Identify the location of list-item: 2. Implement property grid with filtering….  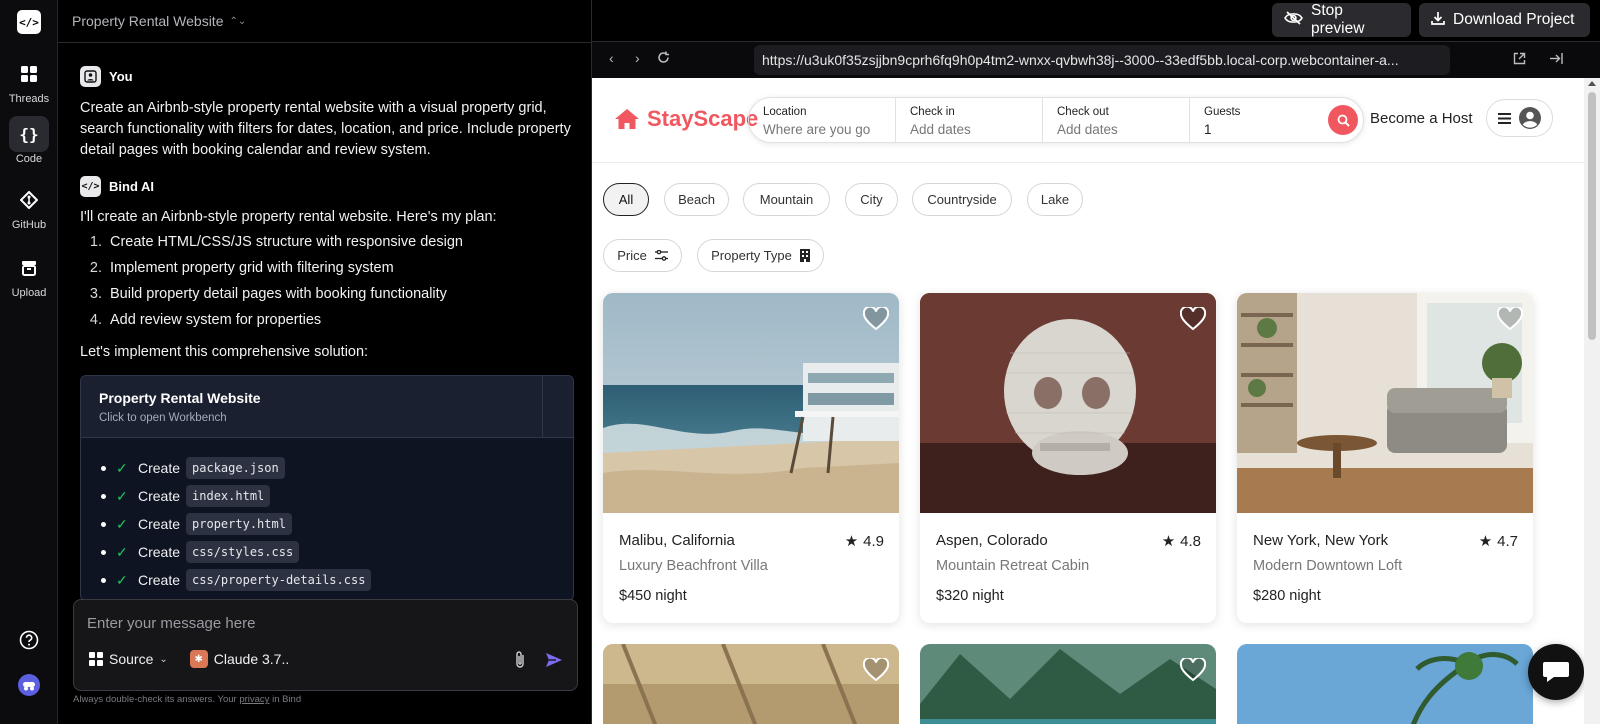
(241, 268).